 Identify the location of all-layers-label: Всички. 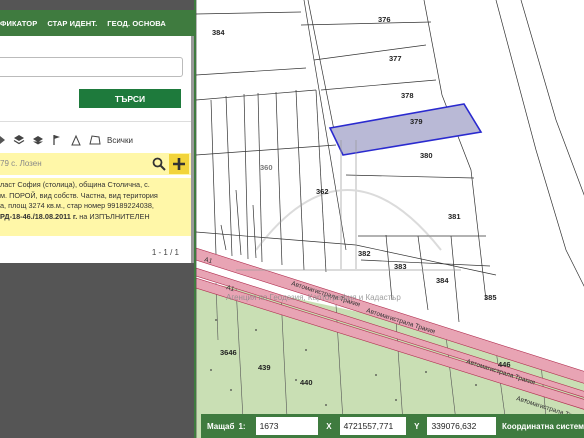
(120, 140).